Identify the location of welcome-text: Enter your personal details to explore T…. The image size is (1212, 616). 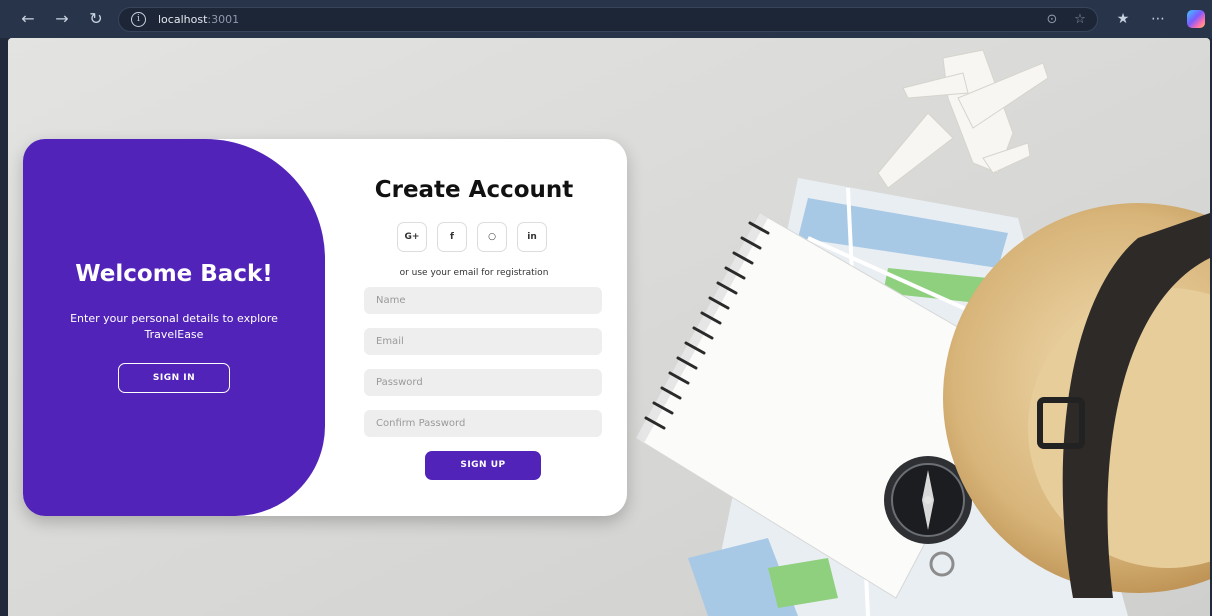
(174, 326).